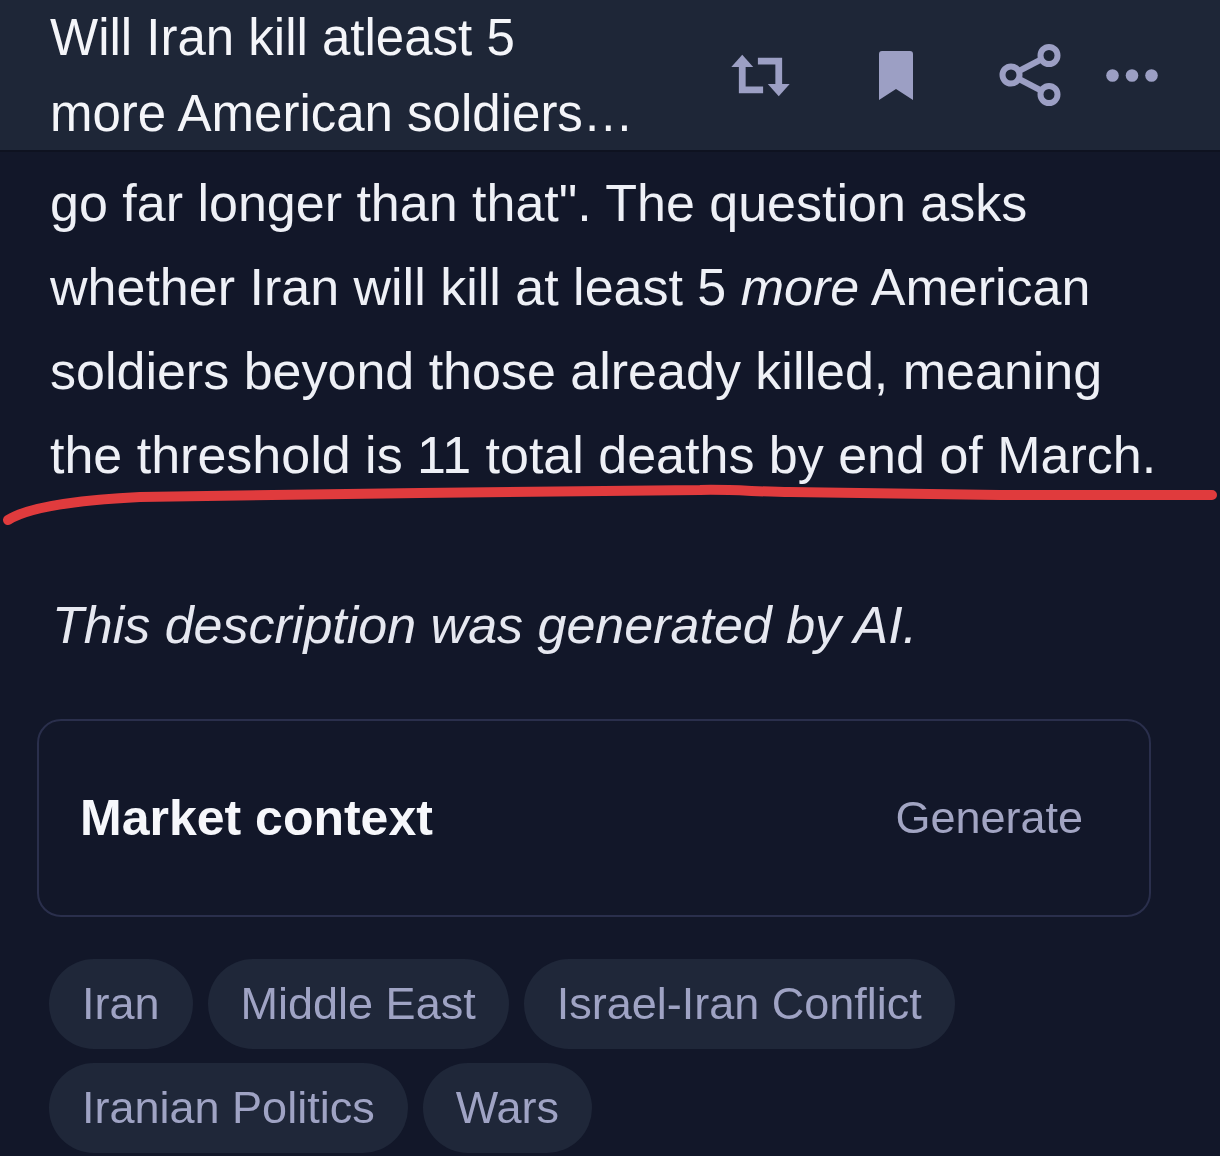  I want to click on tag-chip: Israel-Iran Conflict, so click(739, 1004).